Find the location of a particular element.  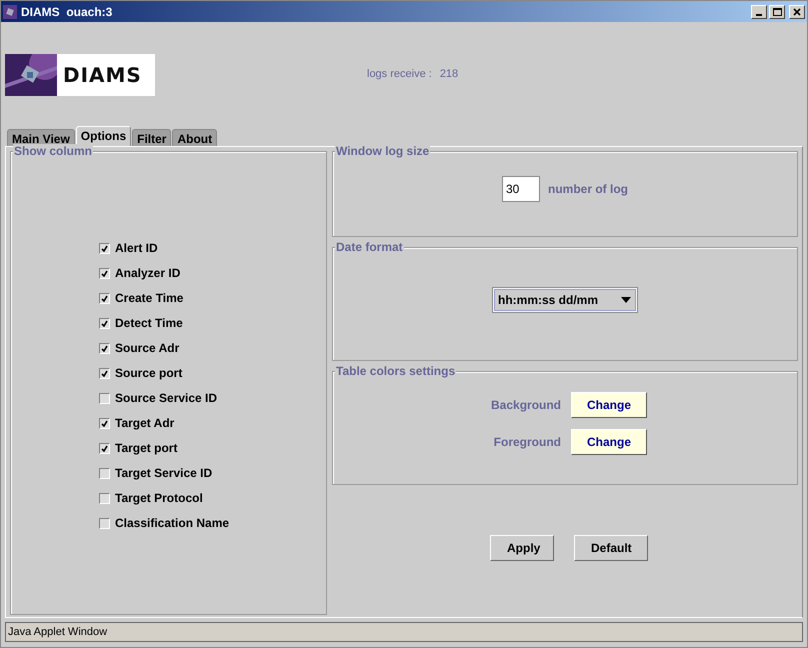

close-button is located at coordinates (797, 11).